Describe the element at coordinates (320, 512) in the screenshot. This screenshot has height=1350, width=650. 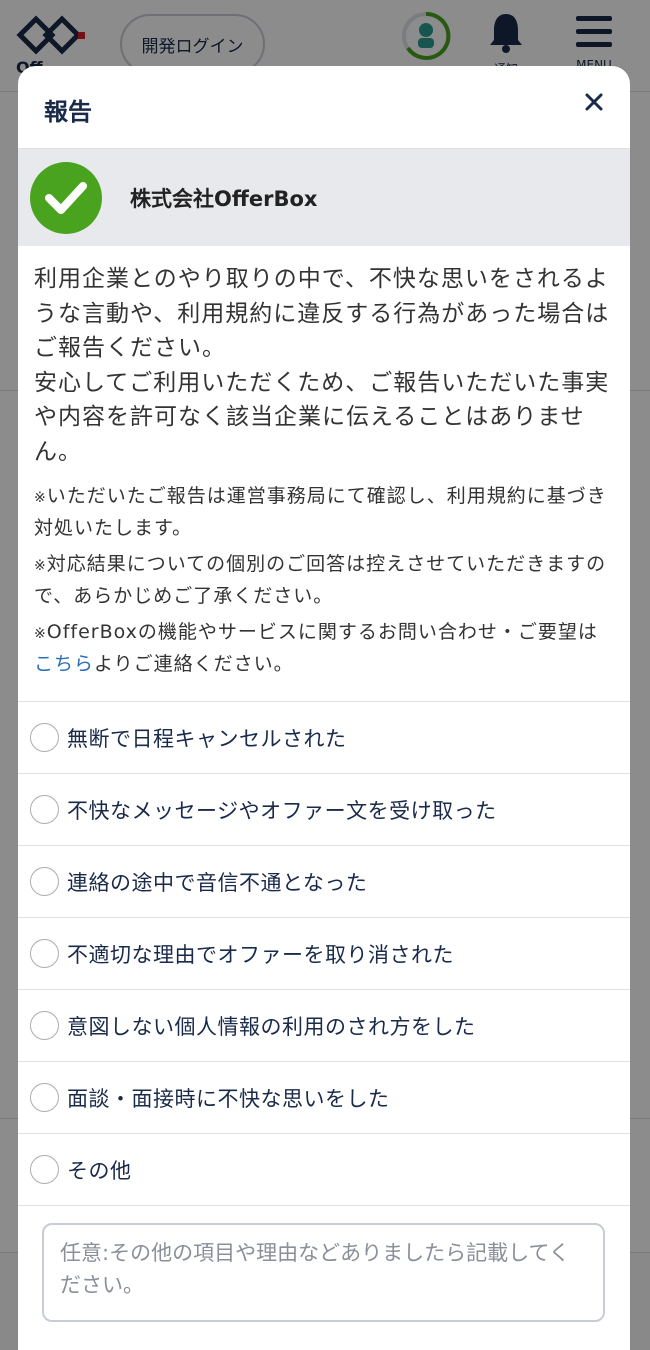
I see `note-text: いただいたご報告は運営事務局にて確認し、利用規約に基づき対処いたします。` at that location.